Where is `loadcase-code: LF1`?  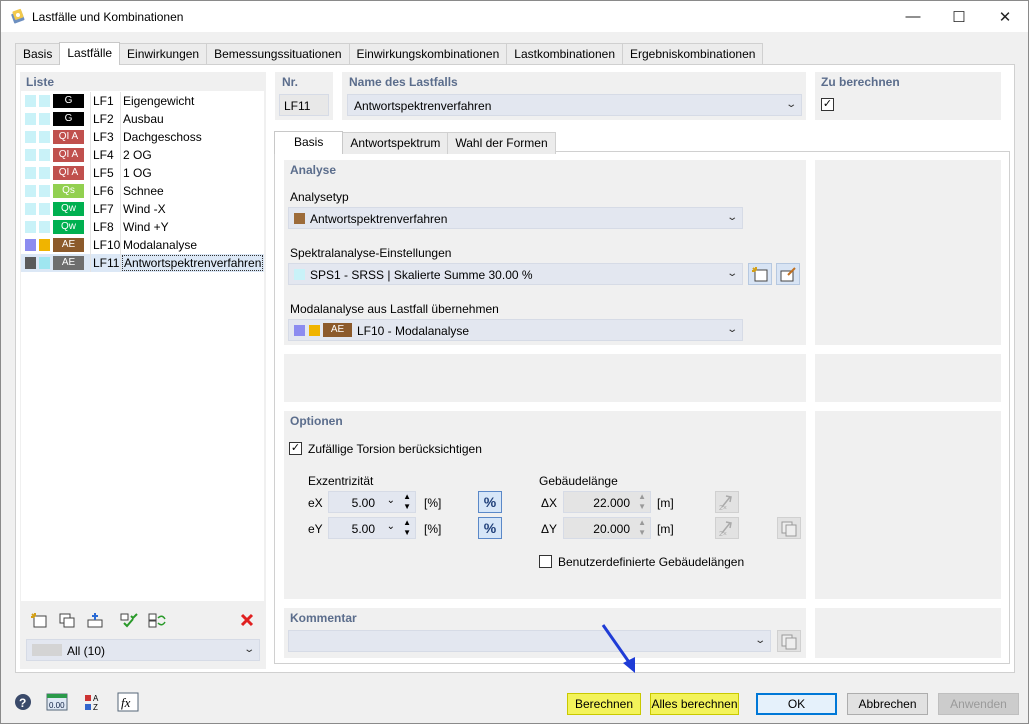
loadcase-code: LF1 is located at coordinates (103, 101).